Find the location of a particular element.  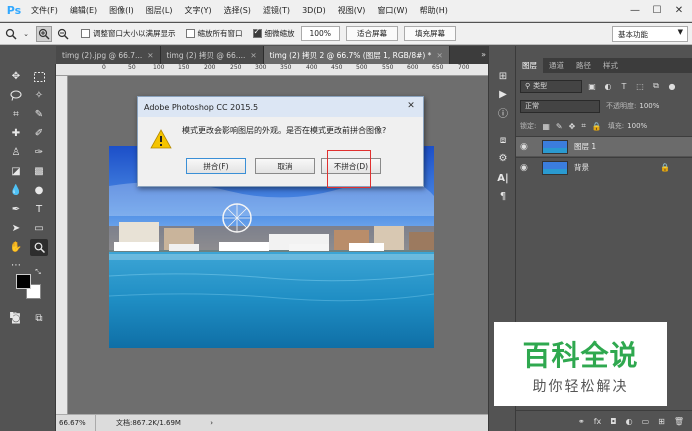

pen-tool-icon: ✒ is located at coordinates (16, 209).